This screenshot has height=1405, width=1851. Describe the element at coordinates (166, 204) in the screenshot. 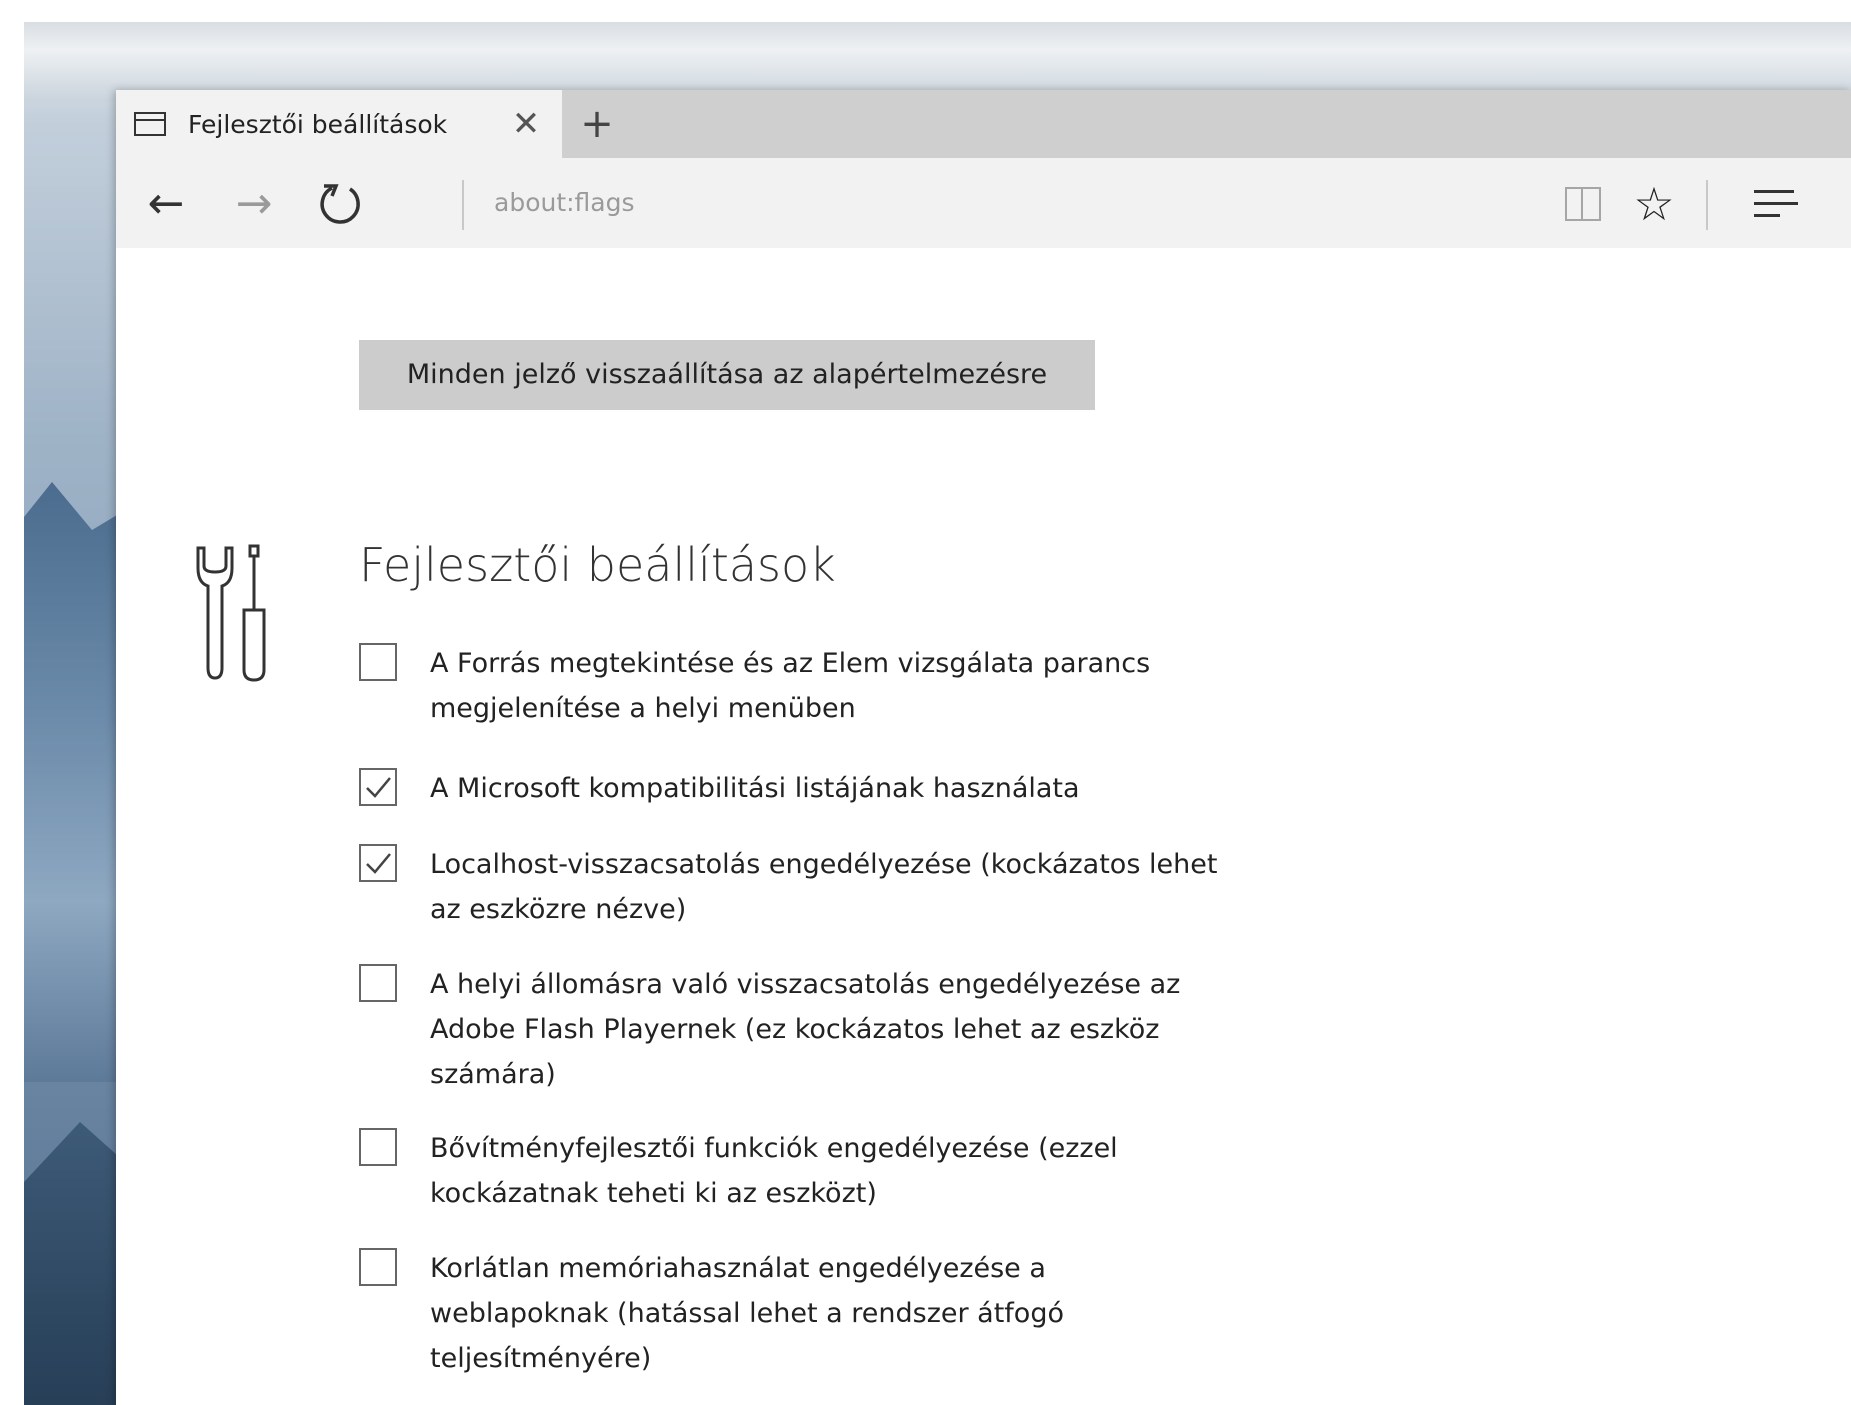

I see `arrow-left-icon: ←` at that location.